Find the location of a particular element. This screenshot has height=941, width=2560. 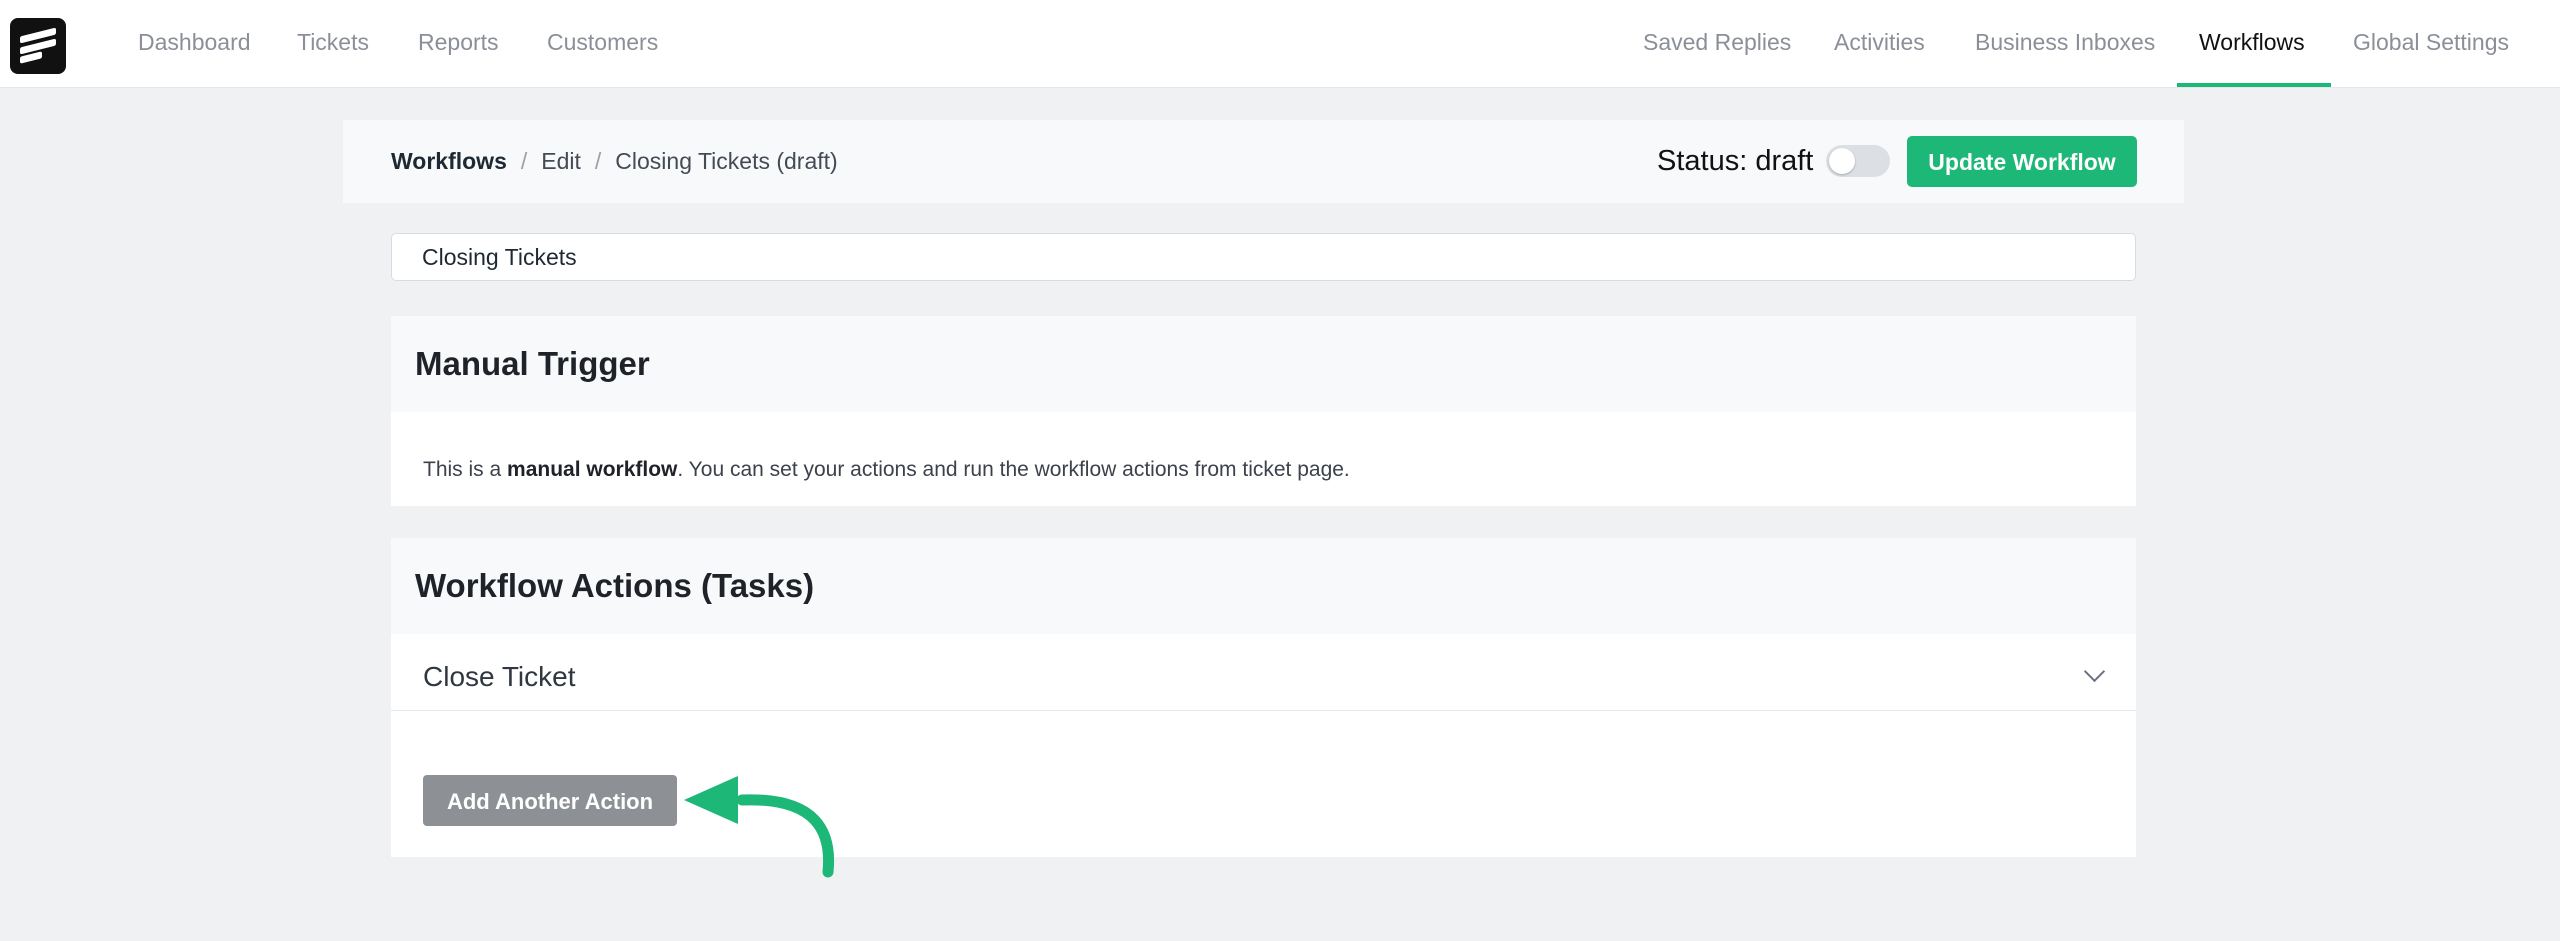

nav-global-settings: Global Settings is located at coordinates (2431, 43).